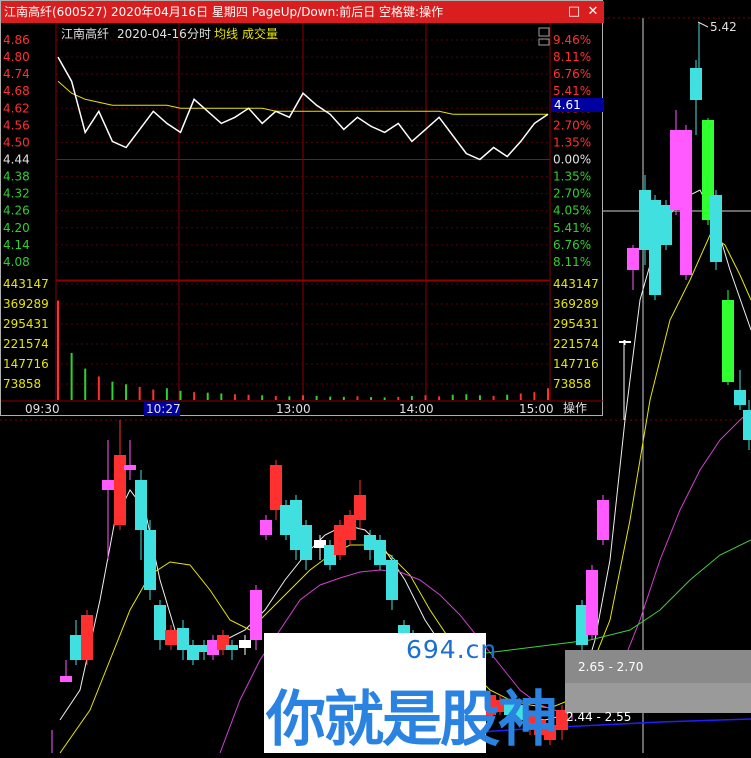 This screenshot has height=758, width=751. I want to click on stock-name-label: 江南高纤, so click(85, 33).